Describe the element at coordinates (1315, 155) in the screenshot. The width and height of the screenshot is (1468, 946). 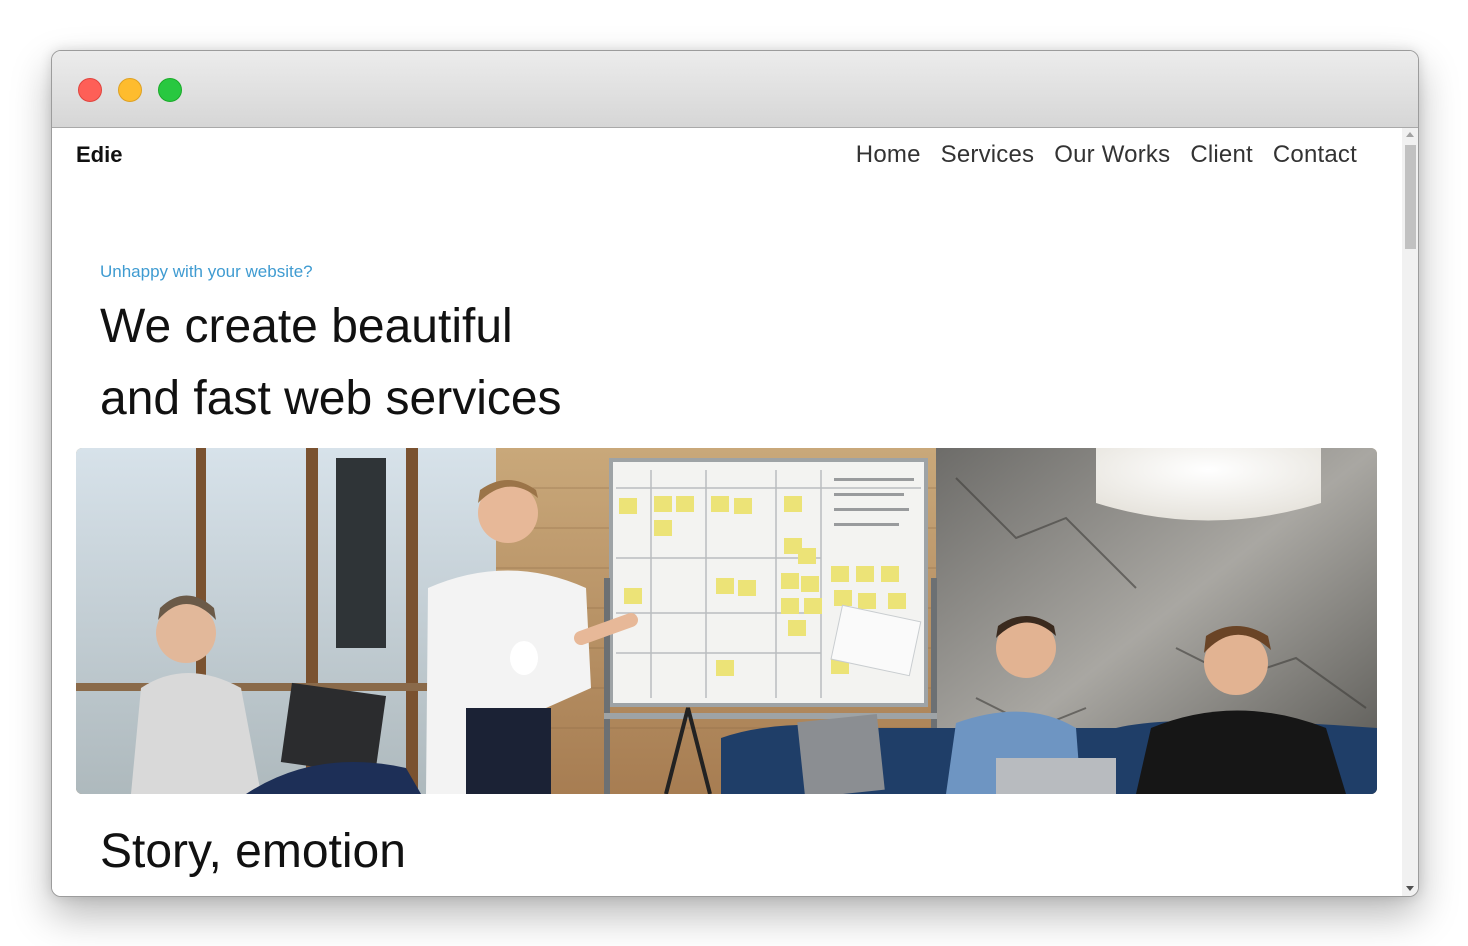
I see `nav-contact: Contact` at that location.